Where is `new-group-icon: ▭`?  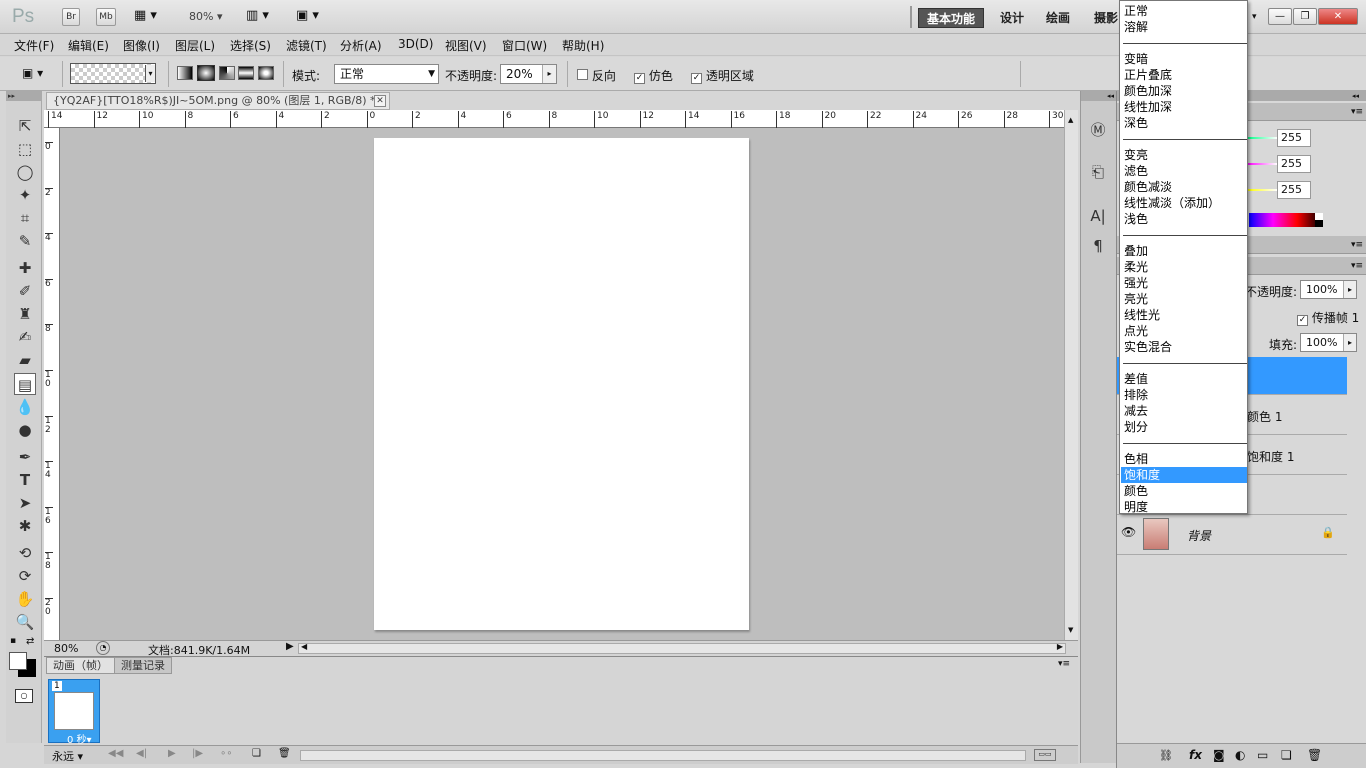 new-group-icon: ▭ is located at coordinates (1262, 755).